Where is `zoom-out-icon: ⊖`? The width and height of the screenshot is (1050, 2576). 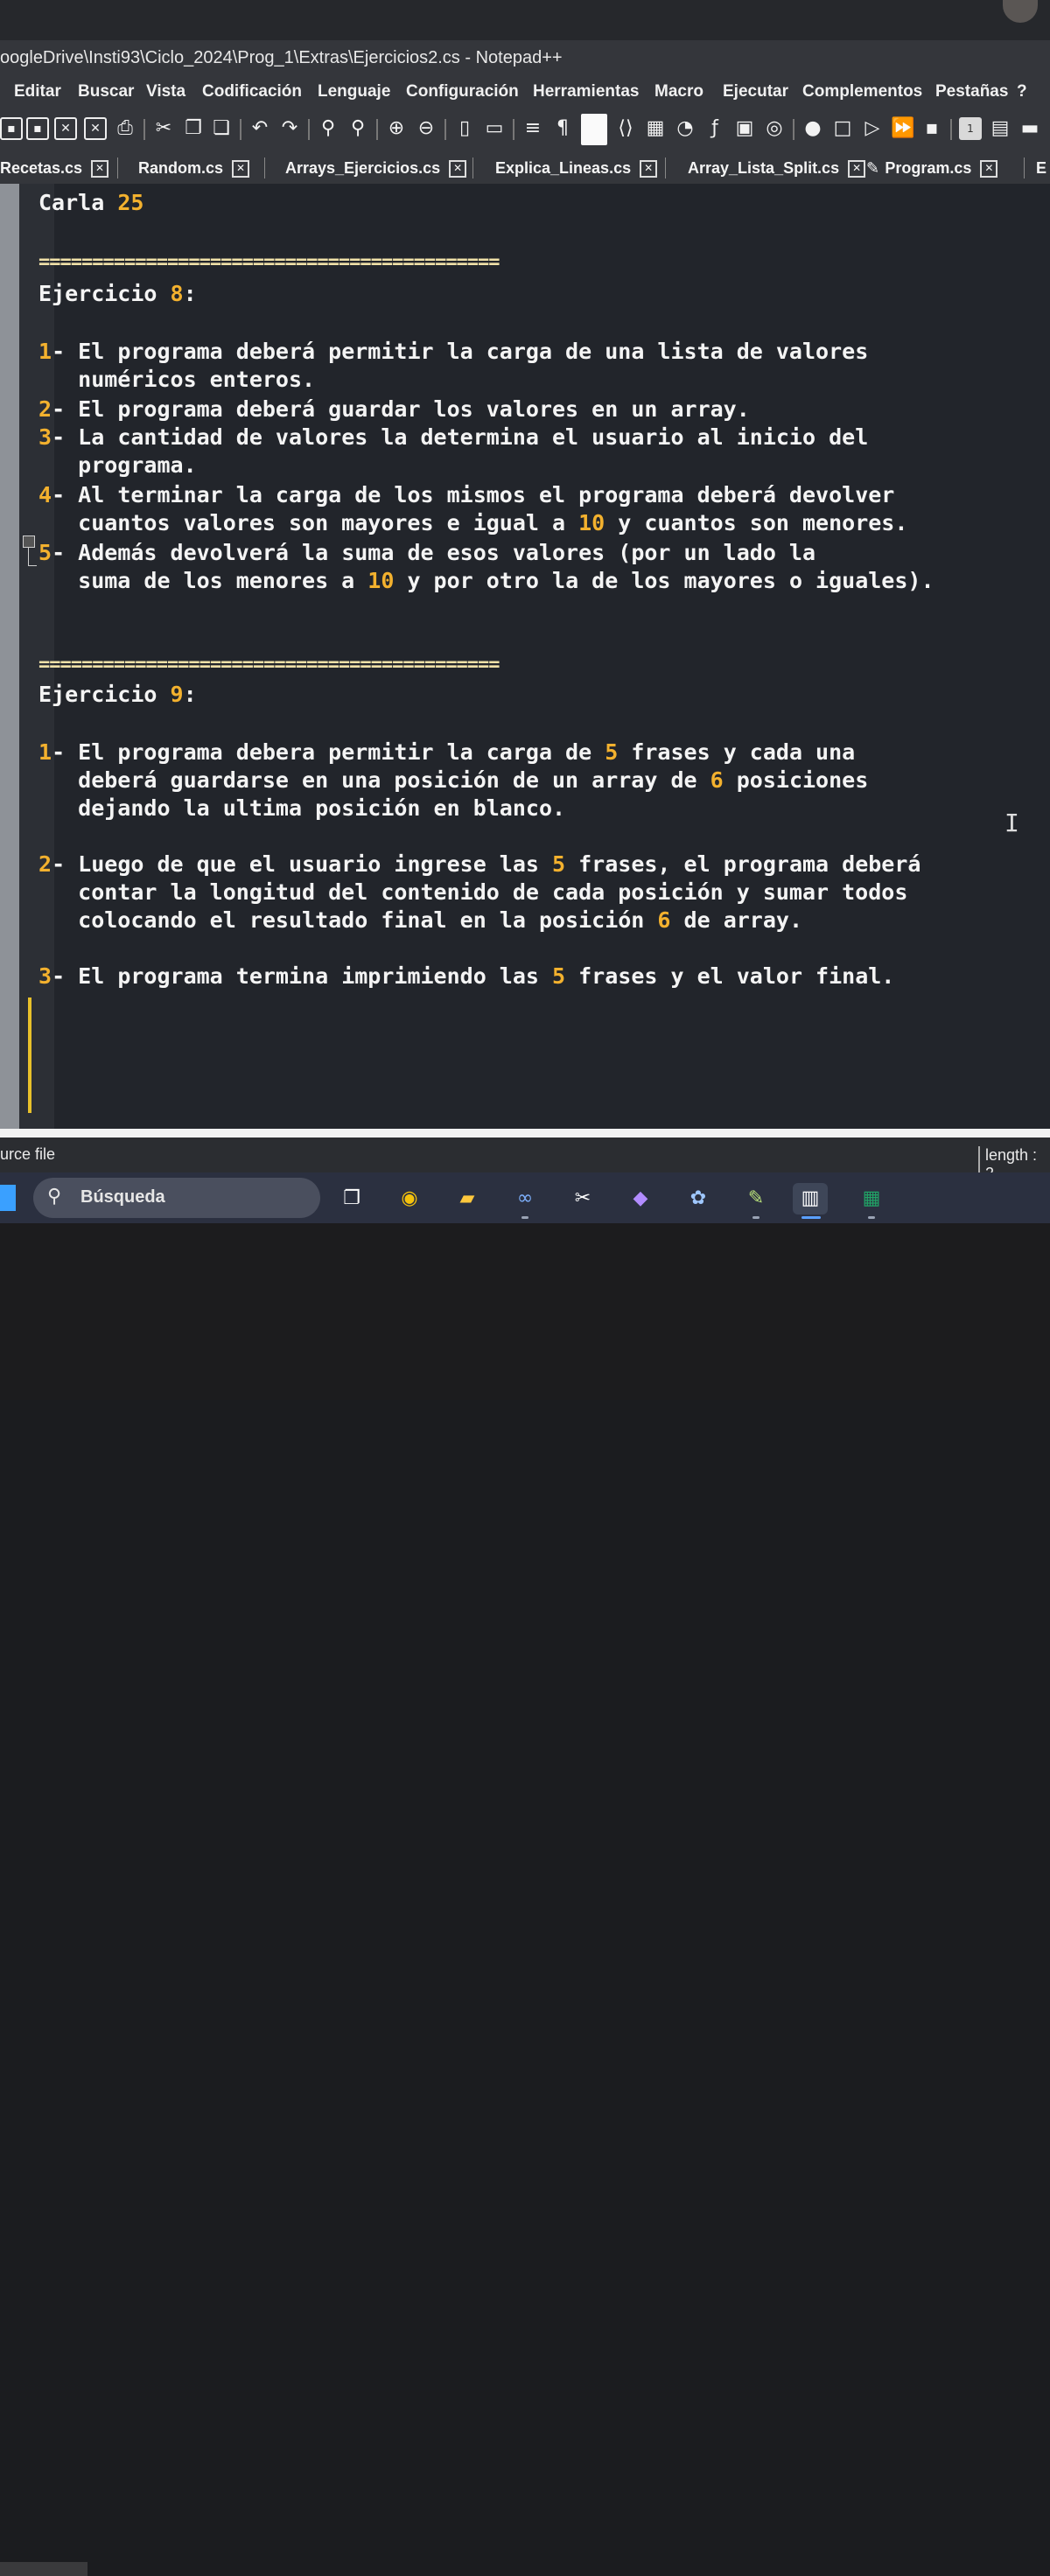 zoom-out-icon: ⊖ is located at coordinates (426, 128).